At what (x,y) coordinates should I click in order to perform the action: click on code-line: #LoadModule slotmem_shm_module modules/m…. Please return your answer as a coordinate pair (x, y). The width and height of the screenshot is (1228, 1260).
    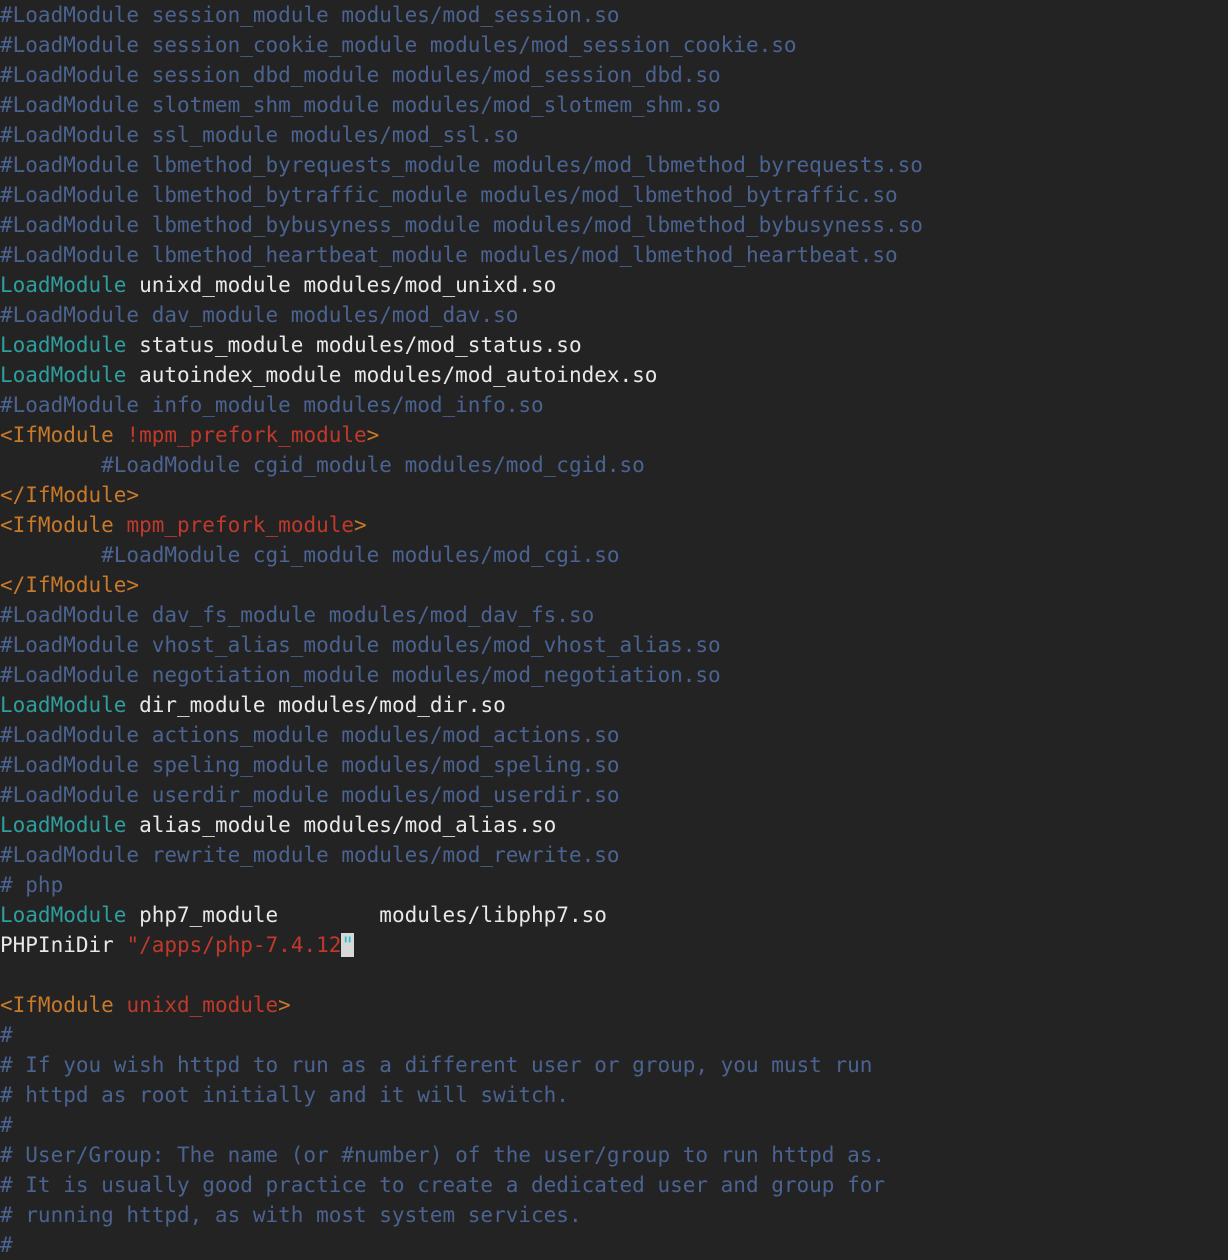
    Looking at the image, I should click on (614, 105).